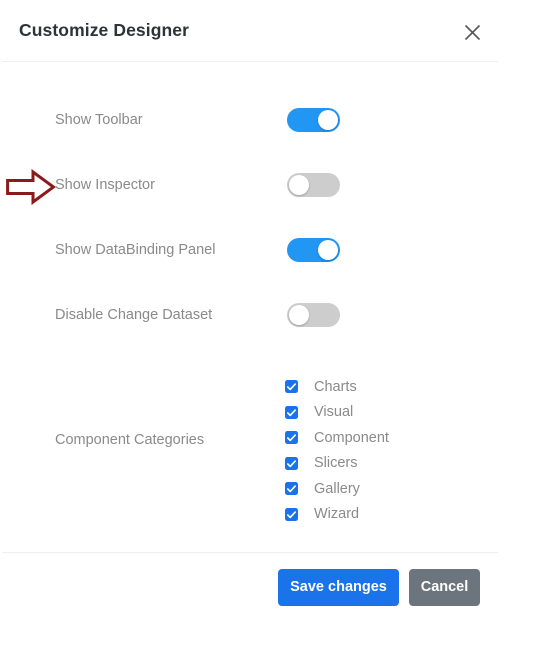 This screenshot has height=650, width=538. Describe the element at coordinates (250, 315) in the screenshot. I see `setting-row-disable-change-dataset: Disable Change Dataset` at that location.